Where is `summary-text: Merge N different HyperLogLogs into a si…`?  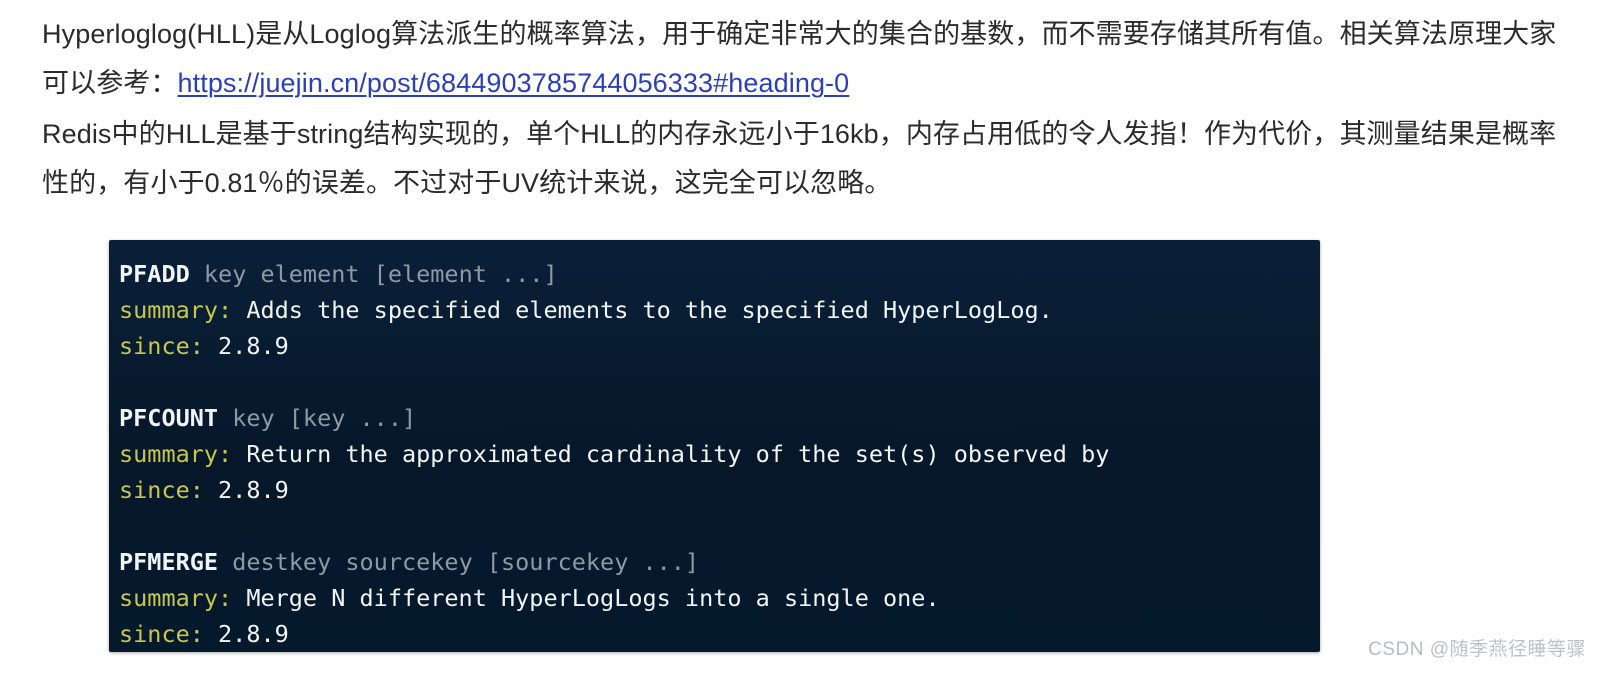 summary-text: Merge N different HyperLogLogs into a si… is located at coordinates (586, 598).